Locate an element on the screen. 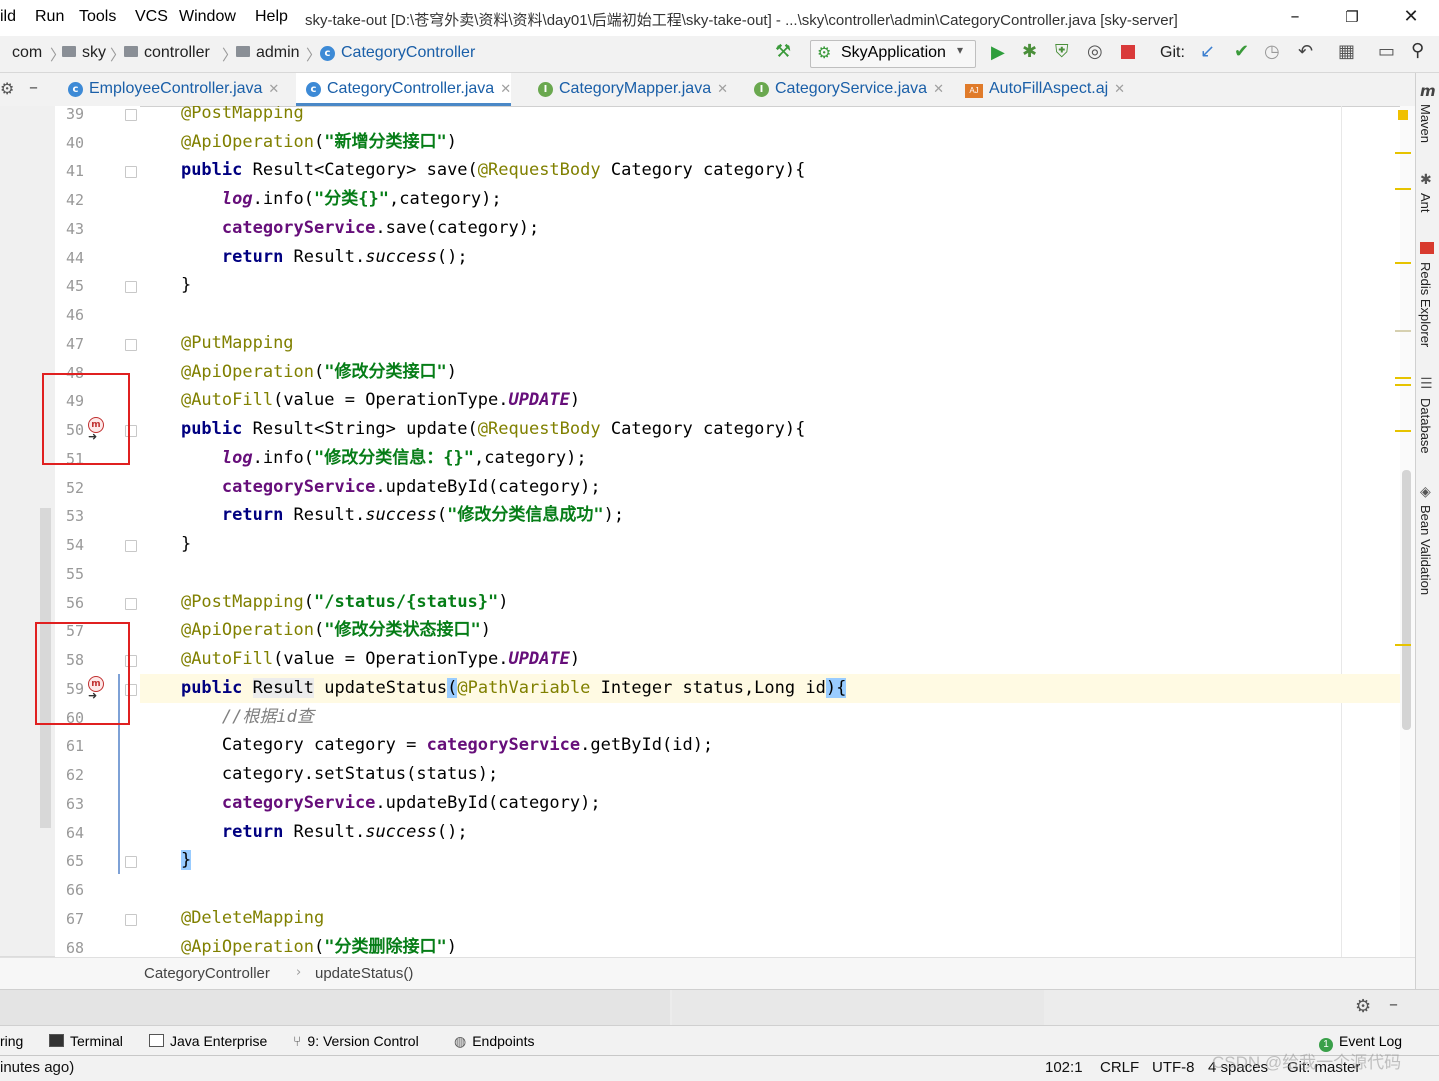 This screenshot has height=1081, width=1439. line-number: 42 is located at coordinates (74, 200).